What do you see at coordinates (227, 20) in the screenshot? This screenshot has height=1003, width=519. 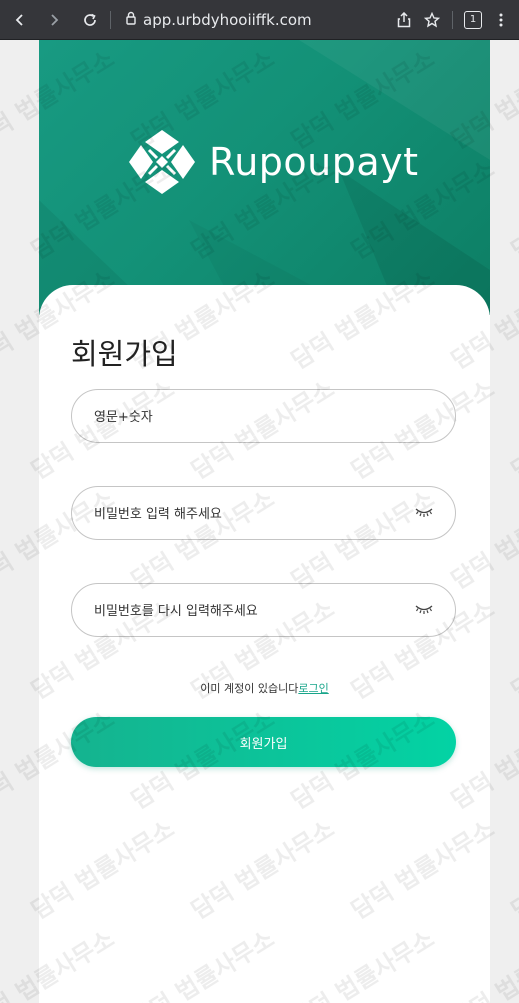 I see `url-text: app.urbdyhooiiffk.com` at bounding box center [227, 20].